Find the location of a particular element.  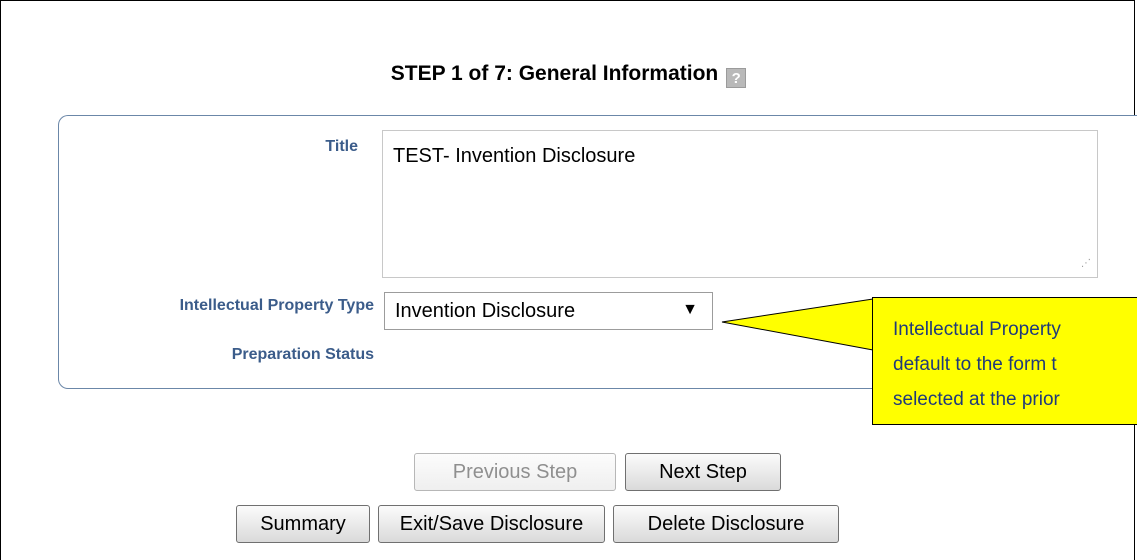

previous-step-button: Previous Step is located at coordinates (515, 472).